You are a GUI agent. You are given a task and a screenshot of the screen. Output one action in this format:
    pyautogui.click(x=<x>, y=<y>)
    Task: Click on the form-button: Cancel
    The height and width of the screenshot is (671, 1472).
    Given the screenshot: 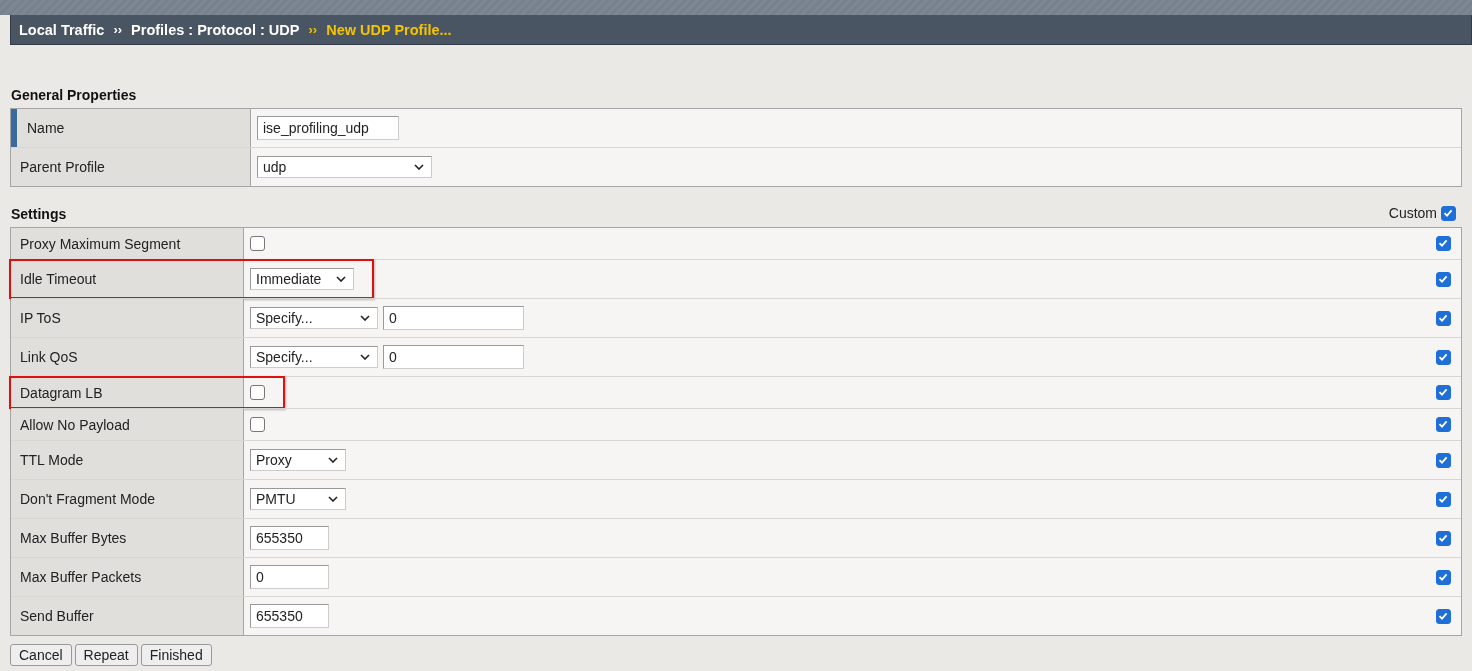 What is the action you would take?
    pyautogui.click(x=41, y=655)
    